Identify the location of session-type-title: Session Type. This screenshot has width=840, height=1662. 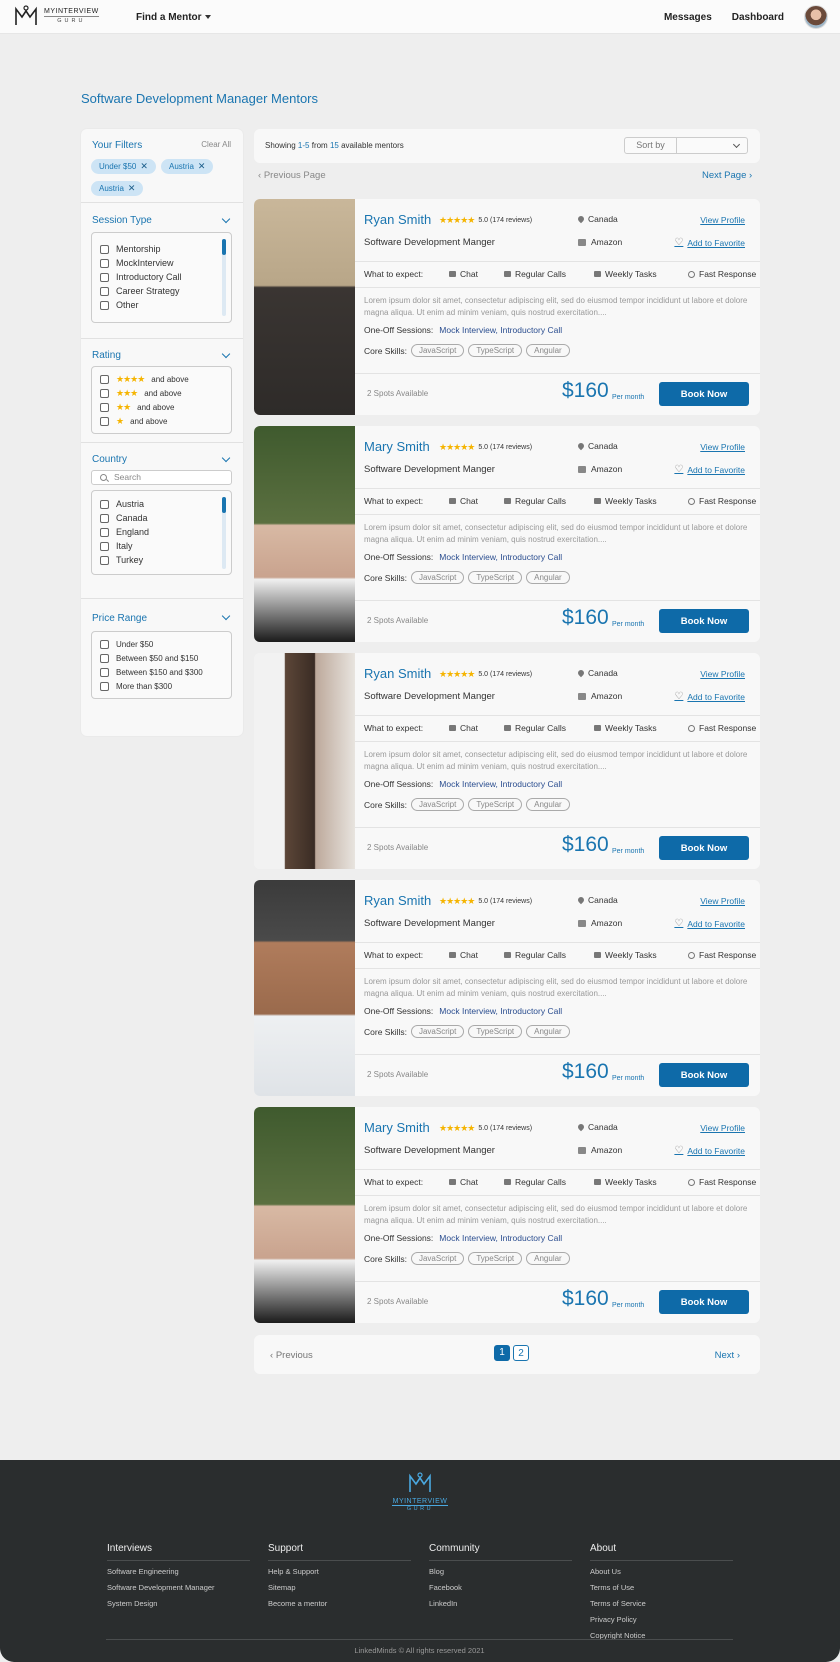
(122, 220).